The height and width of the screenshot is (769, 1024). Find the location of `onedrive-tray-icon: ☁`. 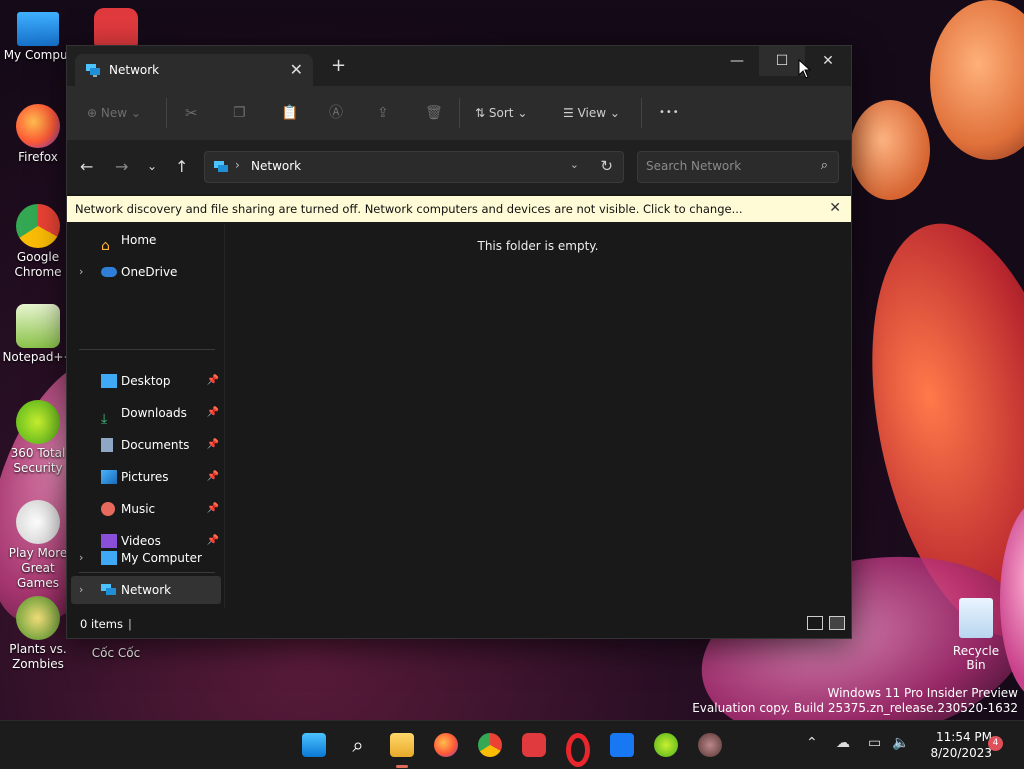

onedrive-tray-icon: ☁ is located at coordinates (843, 743).